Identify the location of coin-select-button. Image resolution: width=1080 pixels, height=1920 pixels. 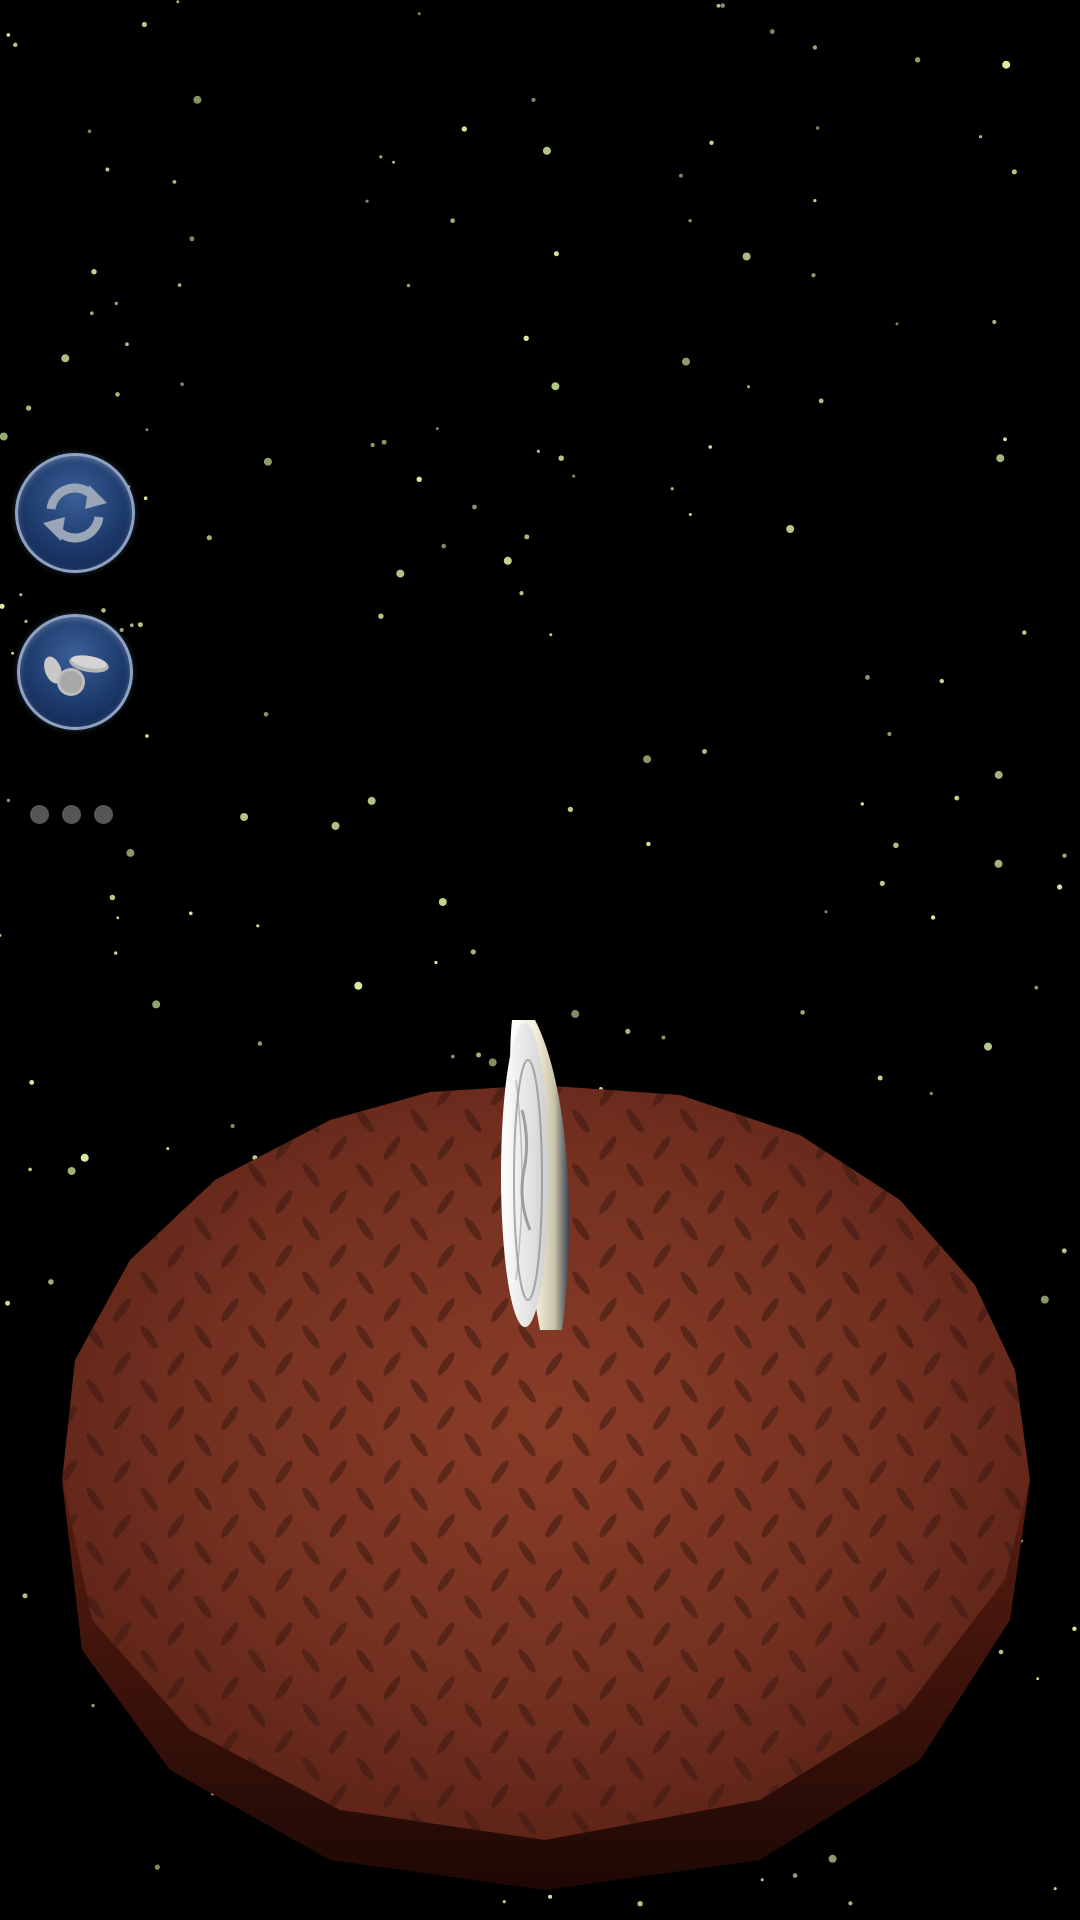
(75, 672).